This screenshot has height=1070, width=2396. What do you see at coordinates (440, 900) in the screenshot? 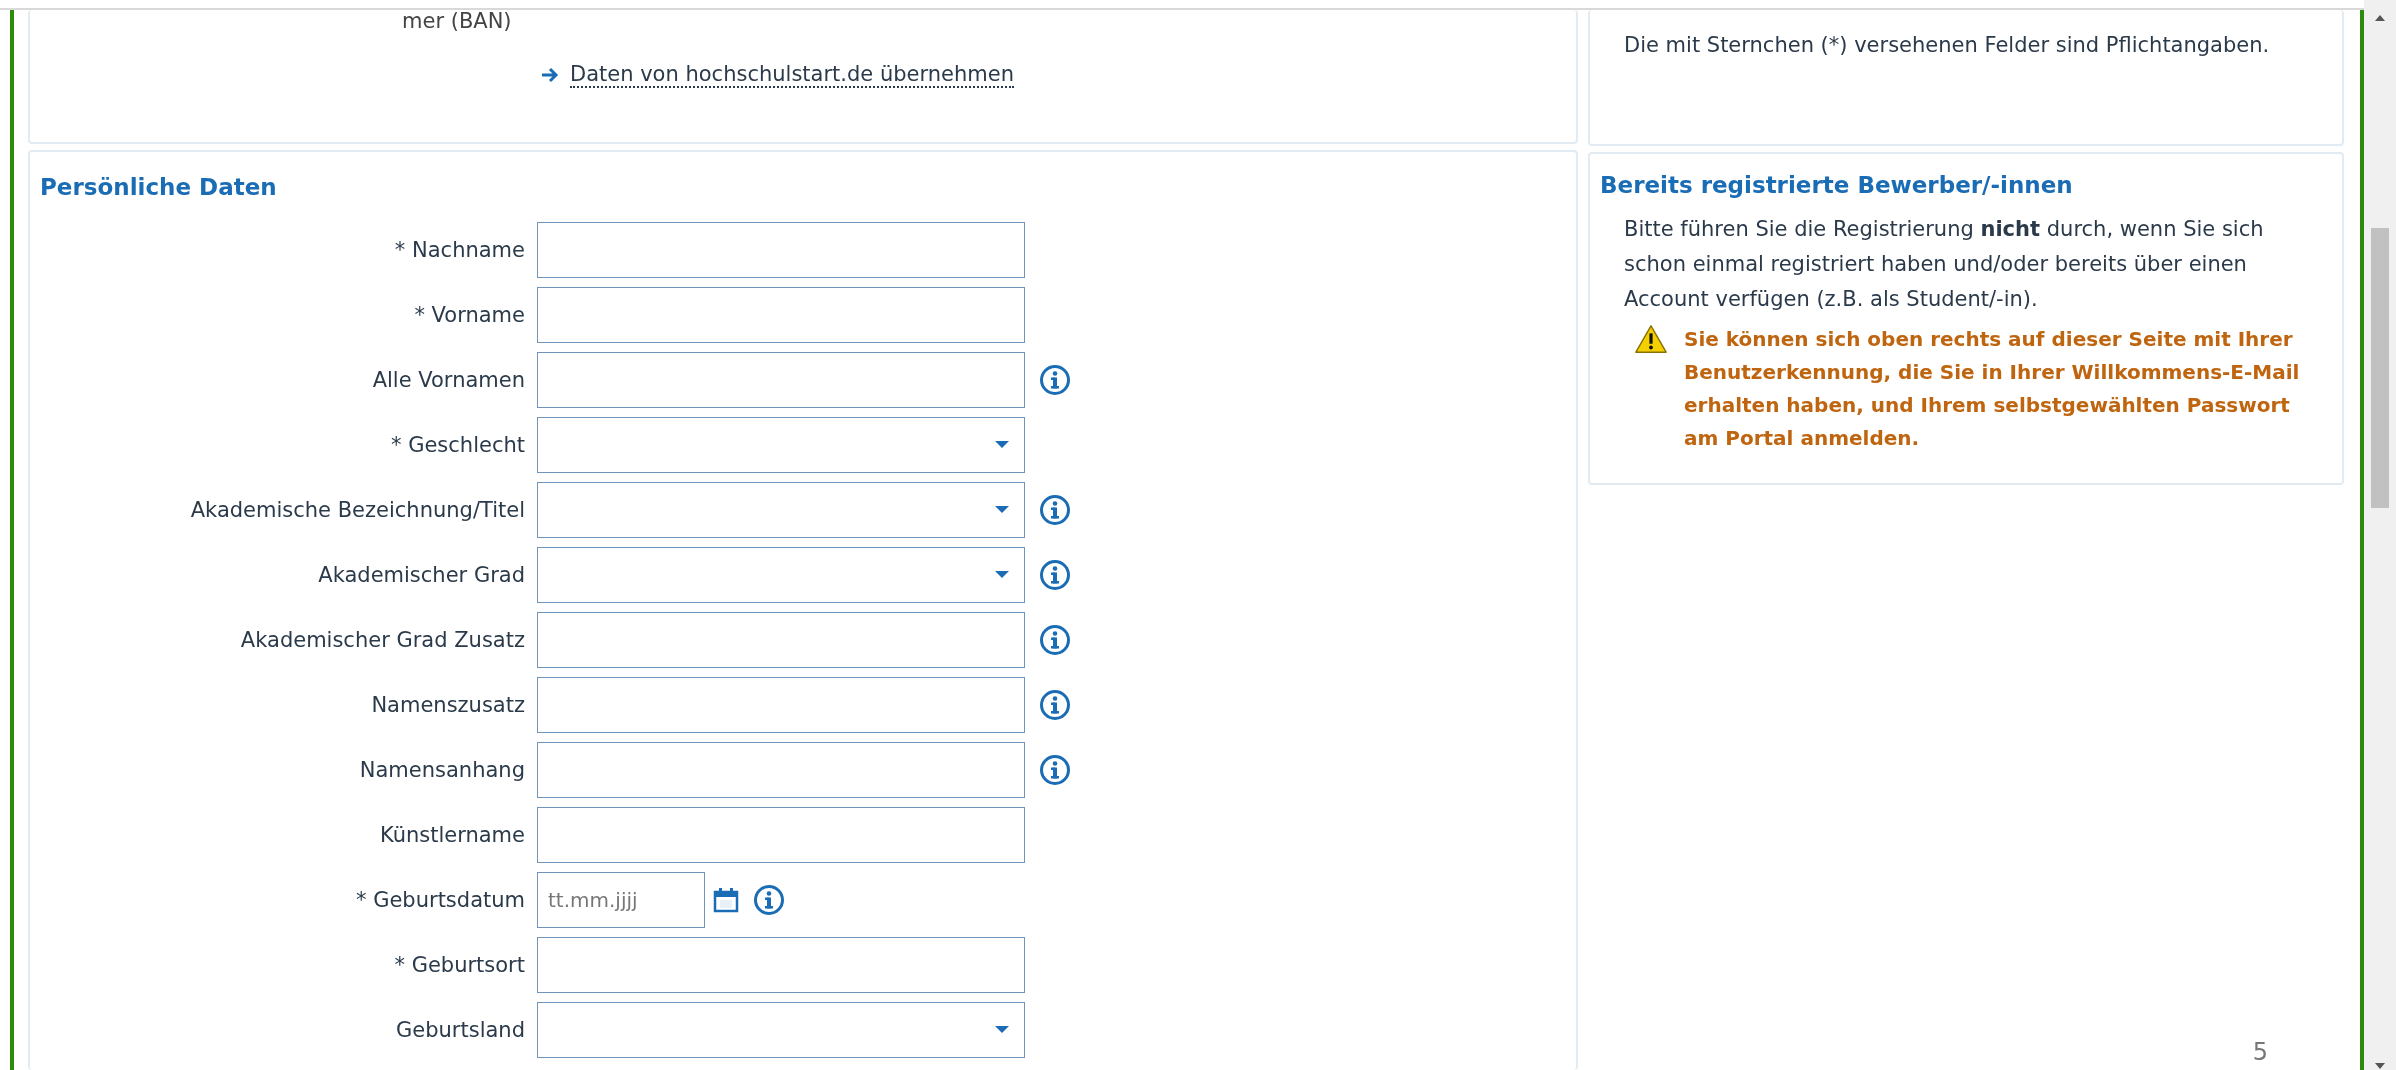
I see `field-label: * Geburtsdatum` at bounding box center [440, 900].